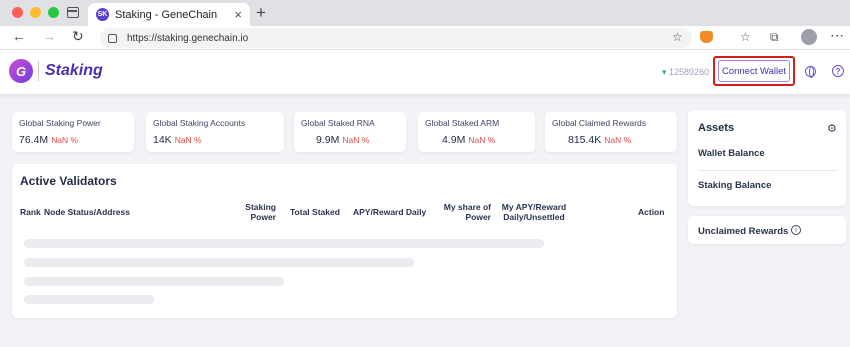 The width and height of the screenshot is (850, 347). What do you see at coordinates (467, 212) in the screenshot?
I see `col-my-share: My share of Power` at bounding box center [467, 212].